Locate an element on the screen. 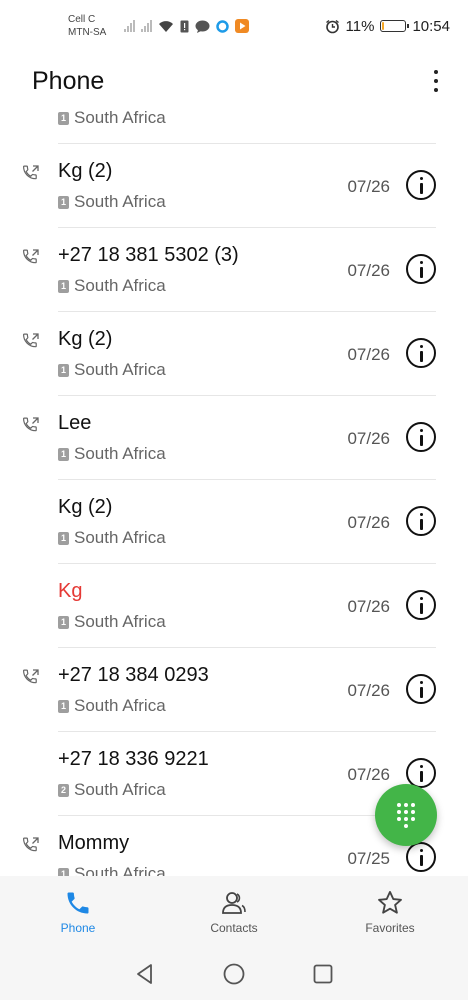 This screenshot has width=468, height=1000. carrier-line-2: MTN-SA is located at coordinates (87, 32).